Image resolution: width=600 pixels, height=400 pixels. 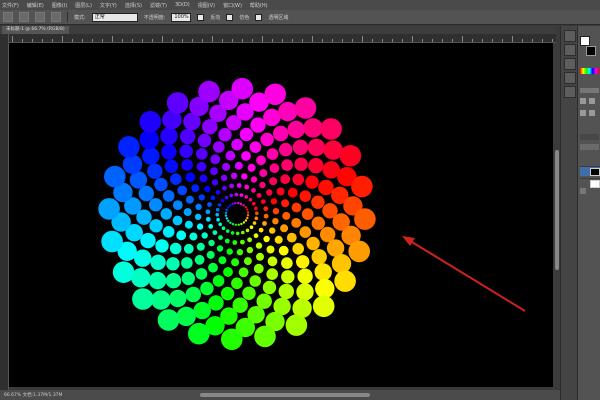 What do you see at coordinates (56, 17) in the screenshot?
I see `gradient-tool-icon` at bounding box center [56, 17].